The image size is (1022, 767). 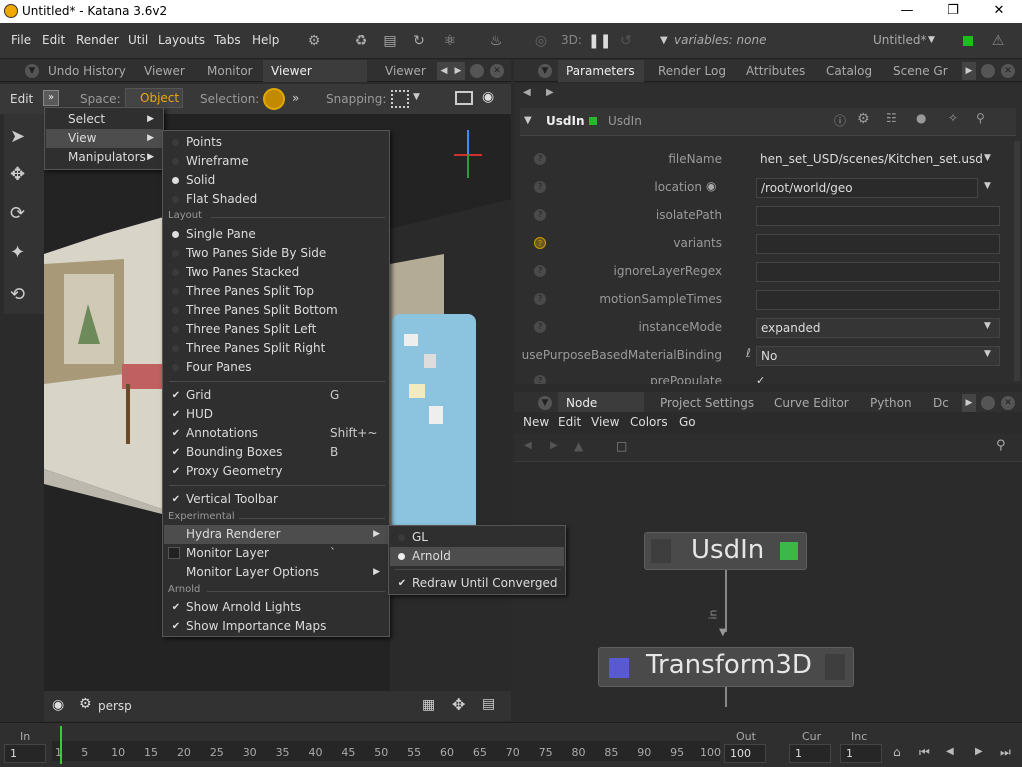 I want to click on tab-viewer-2: Viewer, so click(x=405, y=71).